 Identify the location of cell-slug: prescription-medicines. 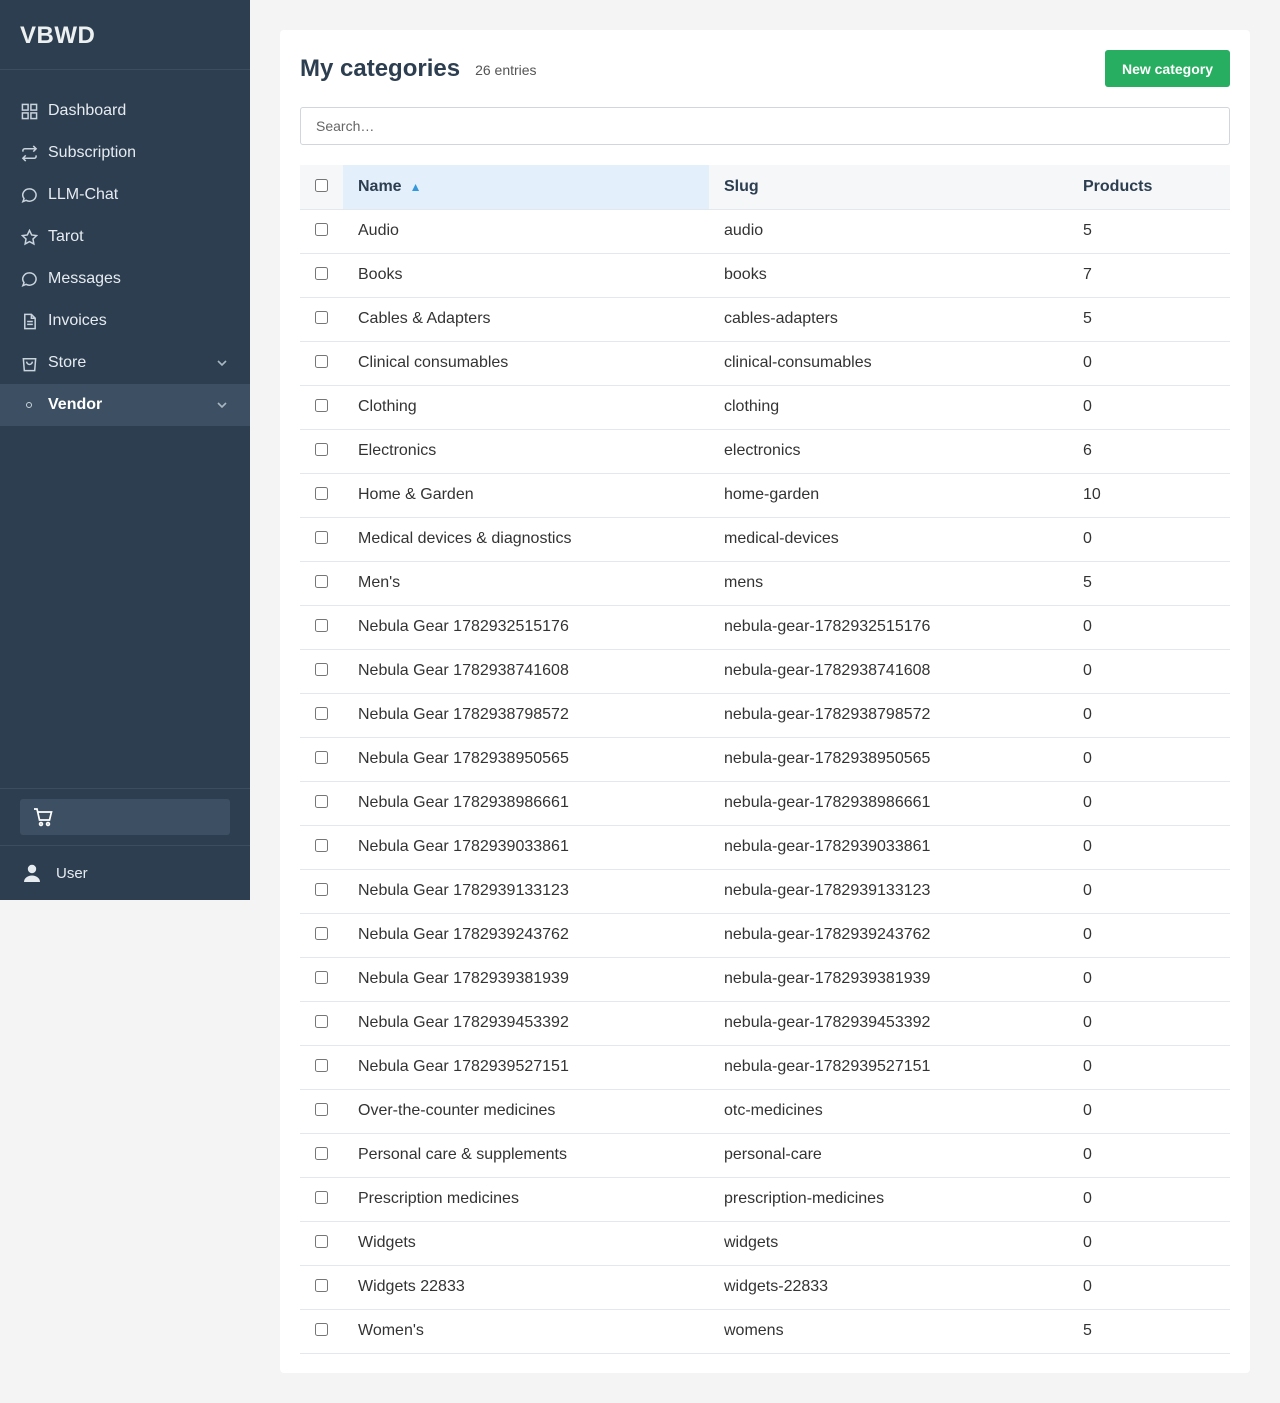
(888, 1199).